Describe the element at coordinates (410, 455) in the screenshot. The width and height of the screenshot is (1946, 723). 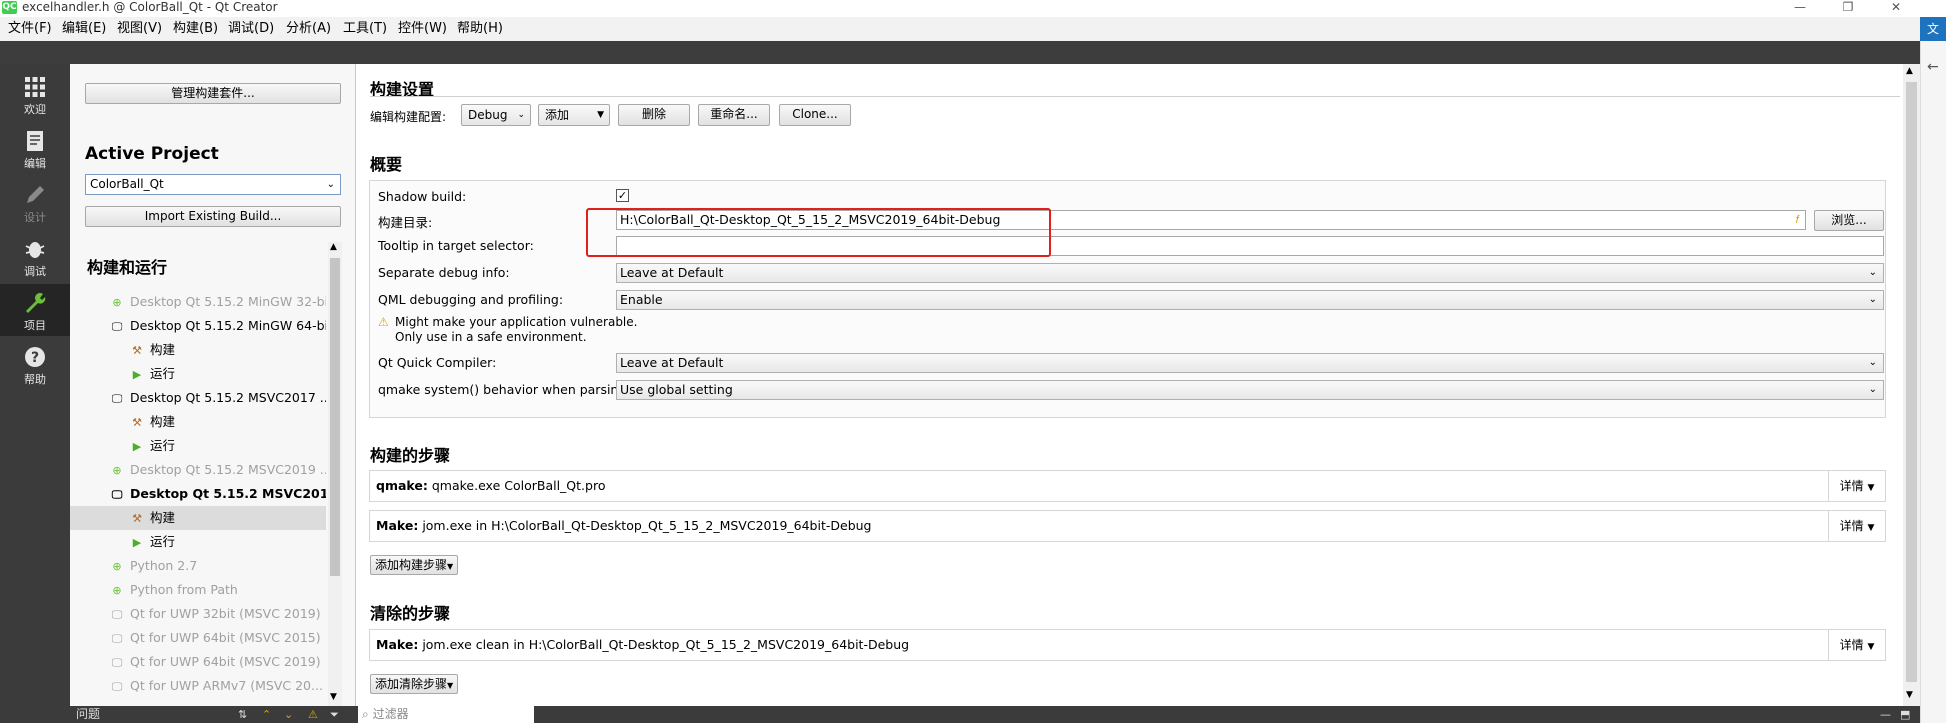
I see `build-steps-heading: 构建的步骤` at that location.